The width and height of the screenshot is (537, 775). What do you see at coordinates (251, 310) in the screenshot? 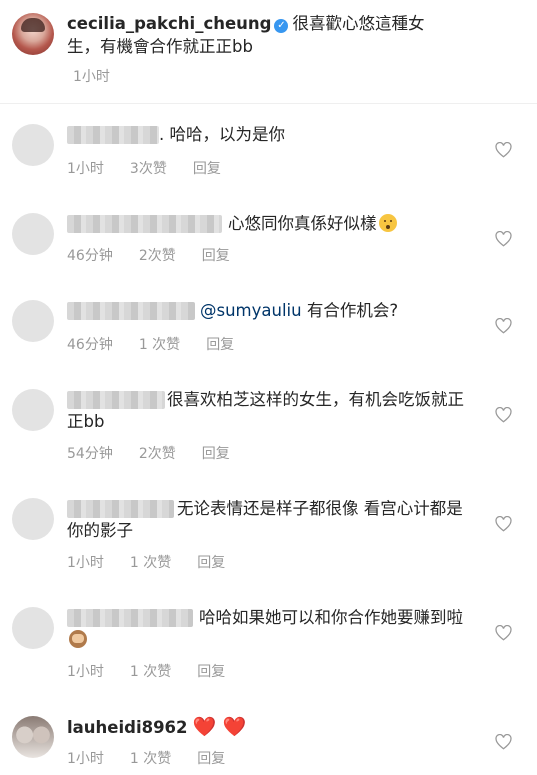
I see `mention-link: @sumyauliu` at bounding box center [251, 310].